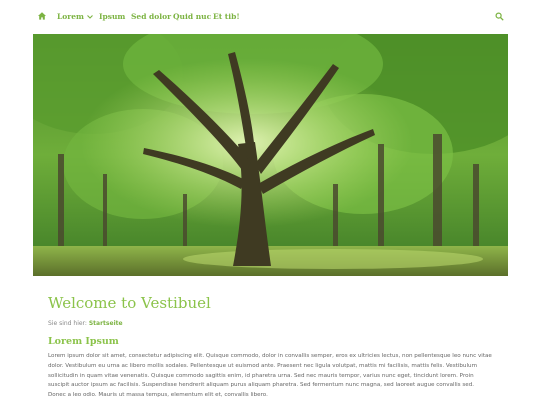 The width and height of the screenshot is (540, 405). What do you see at coordinates (42, 16) in the screenshot?
I see `home-icon` at bounding box center [42, 16].